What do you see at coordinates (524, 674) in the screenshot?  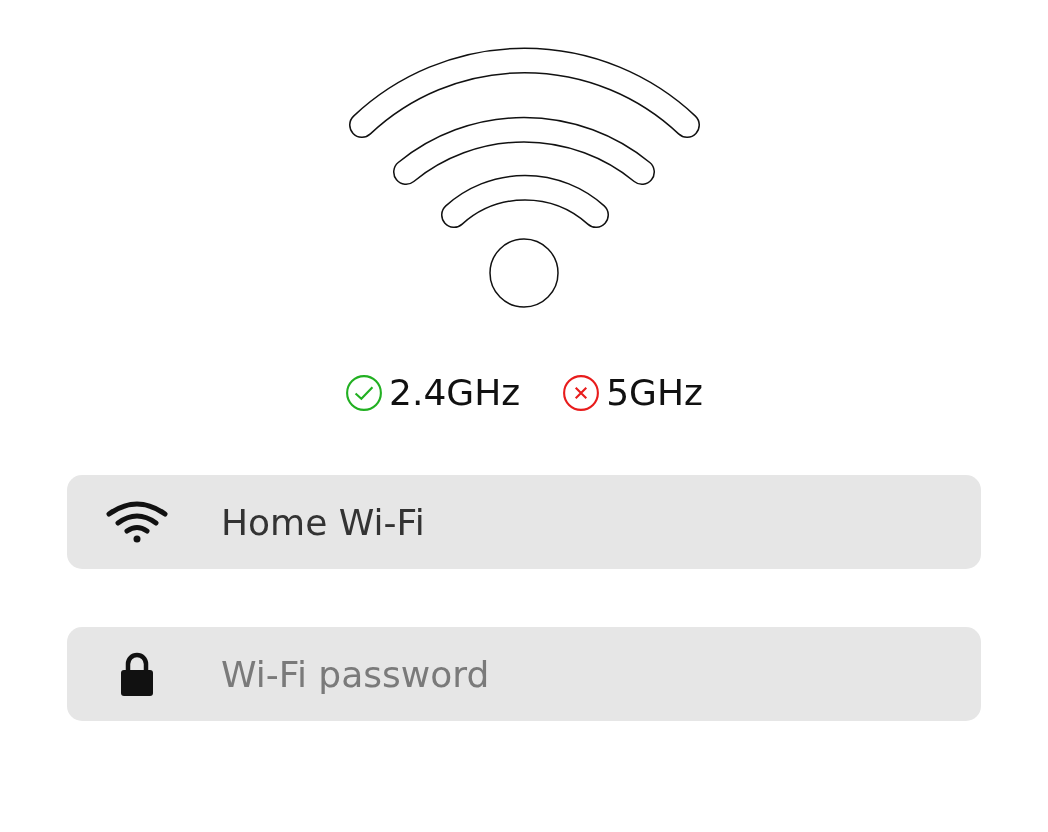 I see `password-field: Wi-Fi password` at bounding box center [524, 674].